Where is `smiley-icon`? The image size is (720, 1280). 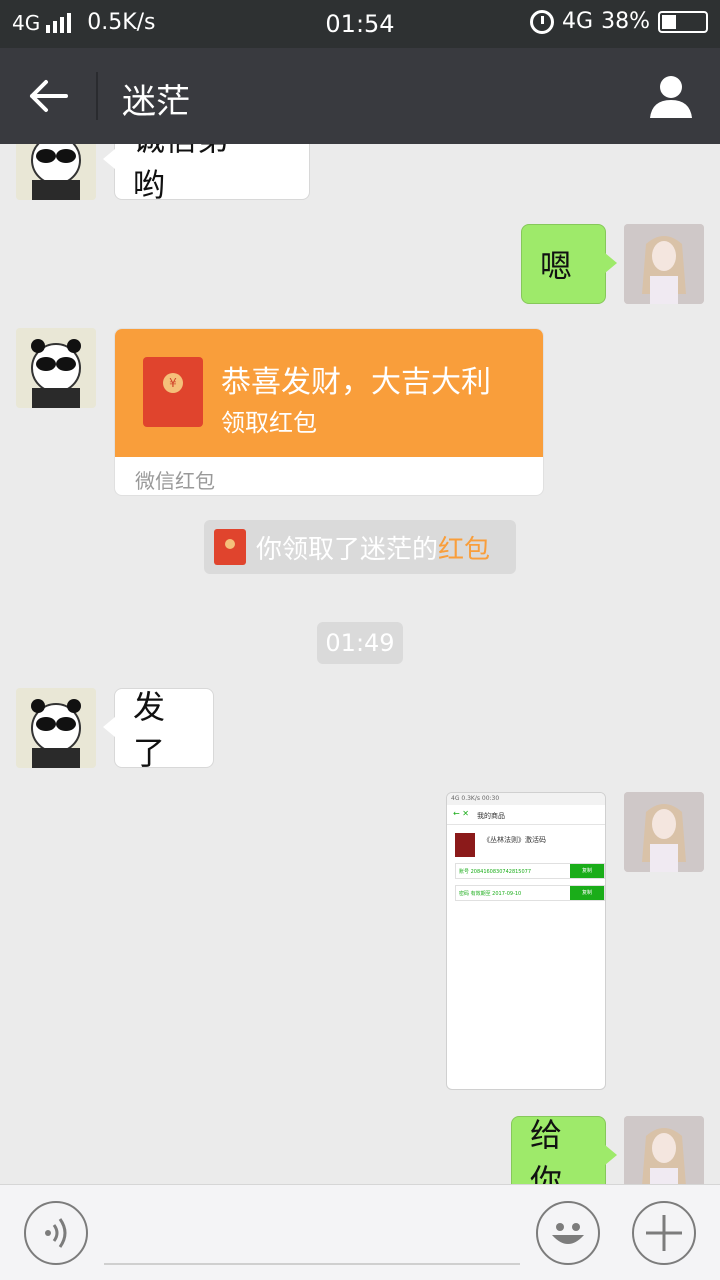 smiley-icon is located at coordinates (568, 1233).